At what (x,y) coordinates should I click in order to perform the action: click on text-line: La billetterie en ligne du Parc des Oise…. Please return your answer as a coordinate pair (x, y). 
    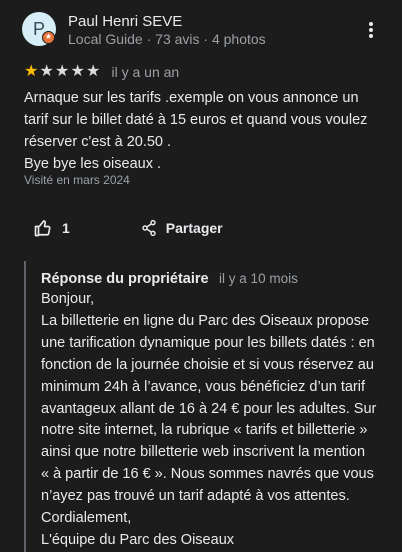
    Looking at the image, I should click on (205, 320).